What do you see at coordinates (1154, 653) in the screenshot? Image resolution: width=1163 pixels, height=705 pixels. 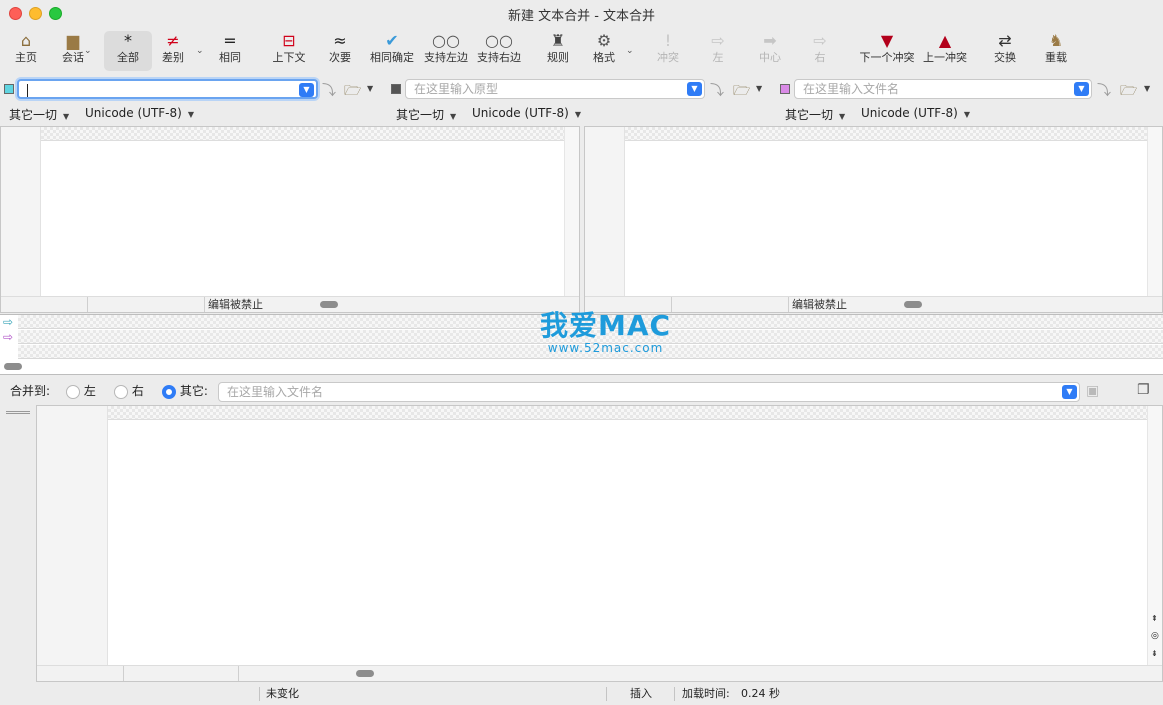 I see `scroll-down-icon: ⇟` at bounding box center [1154, 653].